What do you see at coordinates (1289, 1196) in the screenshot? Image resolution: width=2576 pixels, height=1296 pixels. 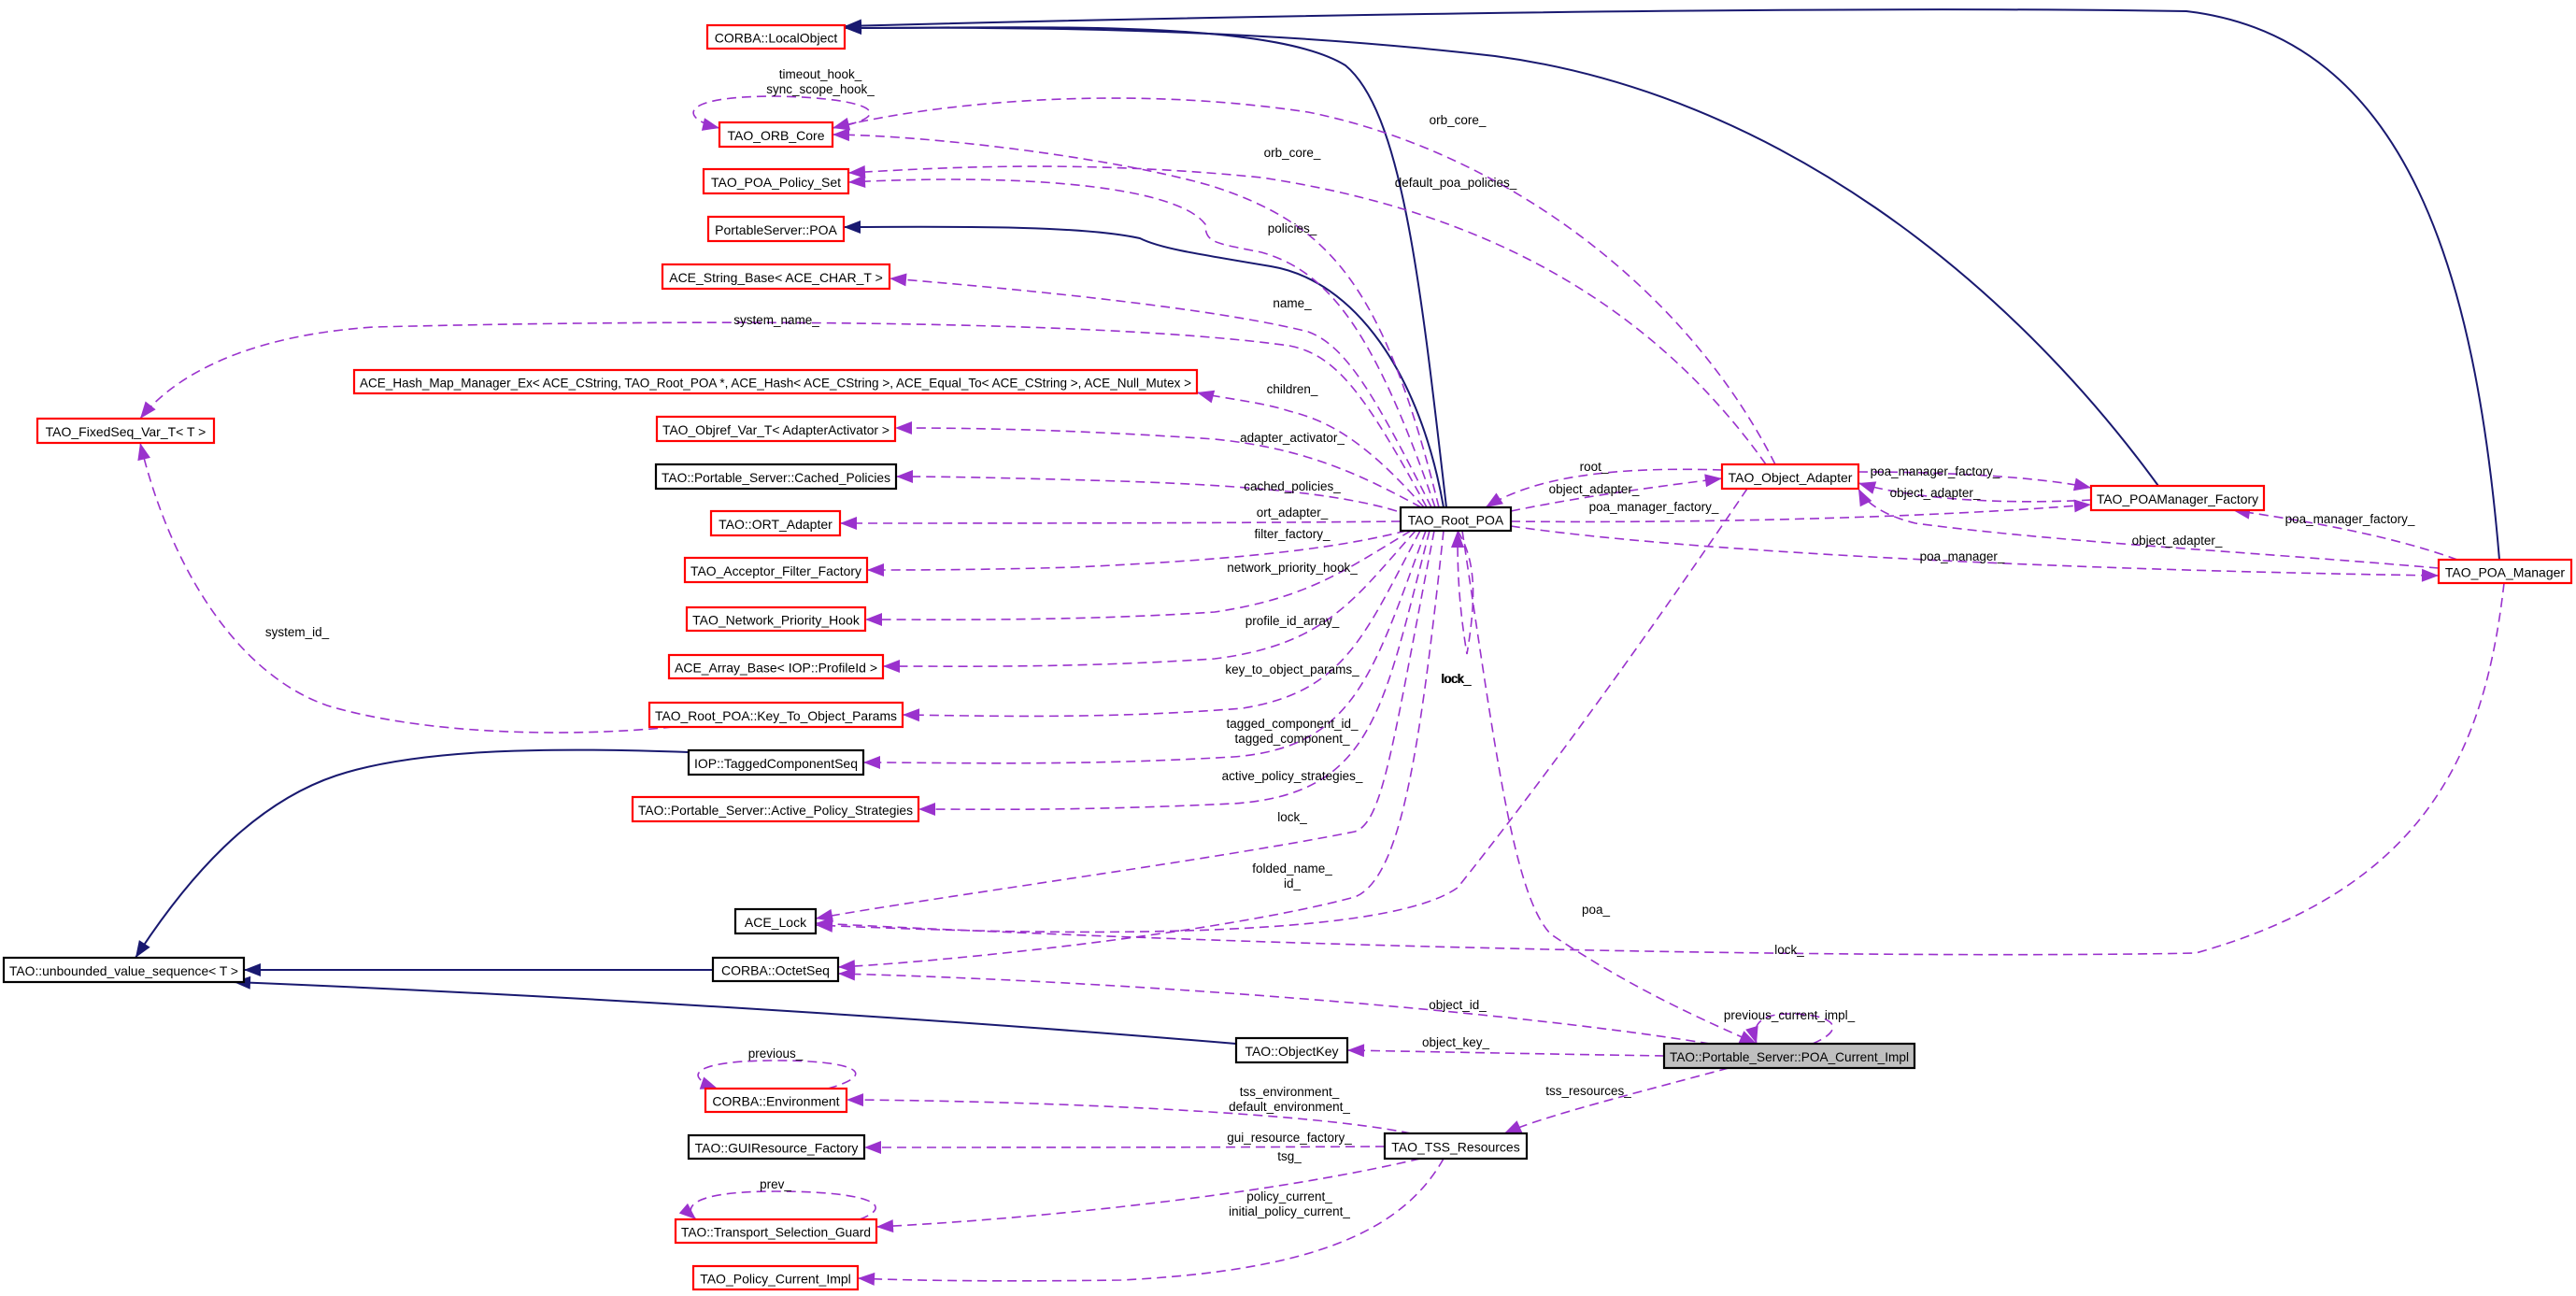 I see `edge-label: policy_current_` at bounding box center [1289, 1196].